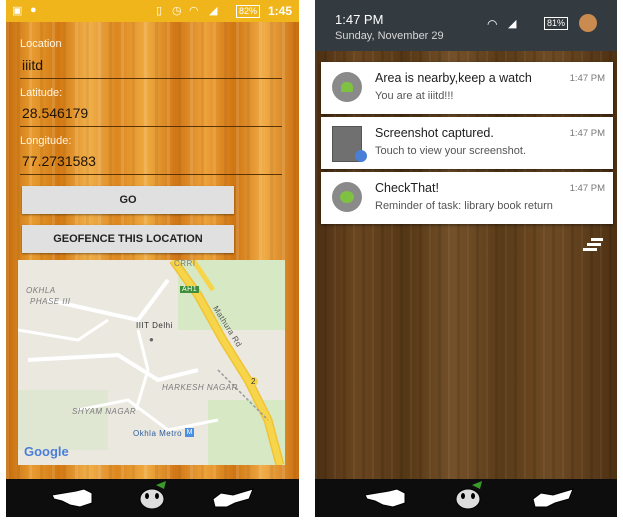 The height and width of the screenshot is (523, 623). I want to click on notification-text: Touch to view your screenshot., so click(451, 151).